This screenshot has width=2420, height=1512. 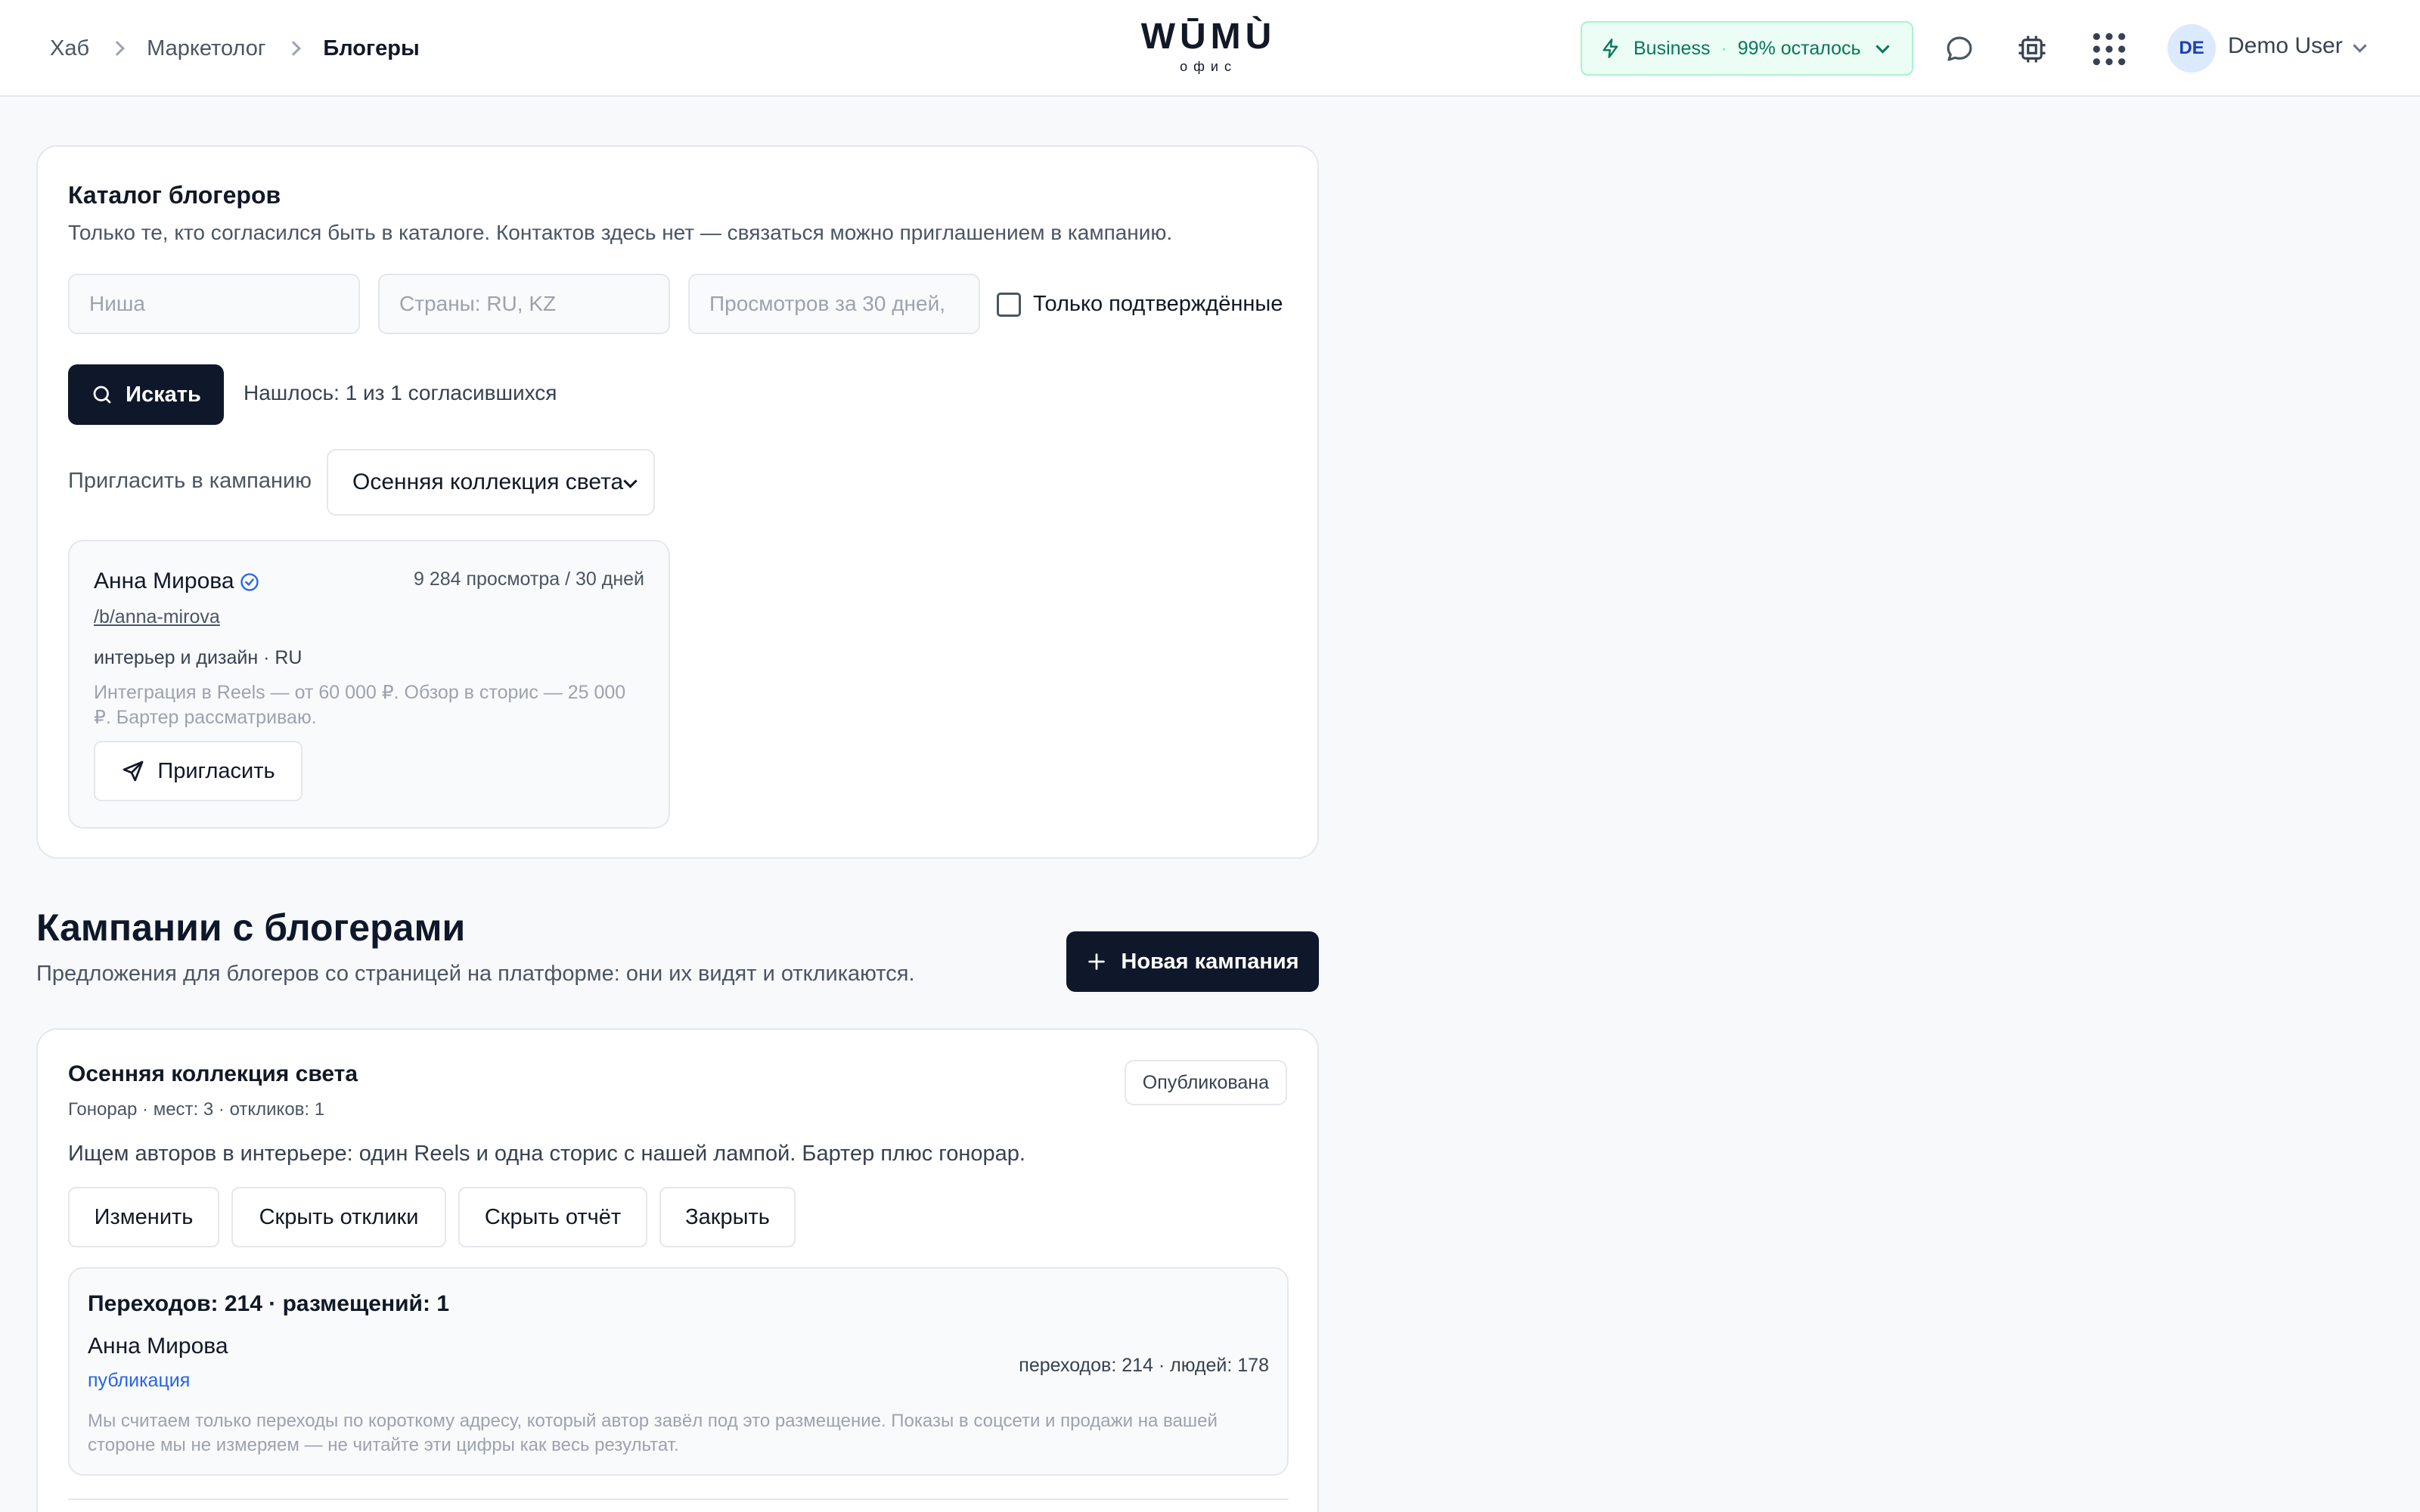 I want to click on edit-button: Изменить, so click(x=143, y=1217).